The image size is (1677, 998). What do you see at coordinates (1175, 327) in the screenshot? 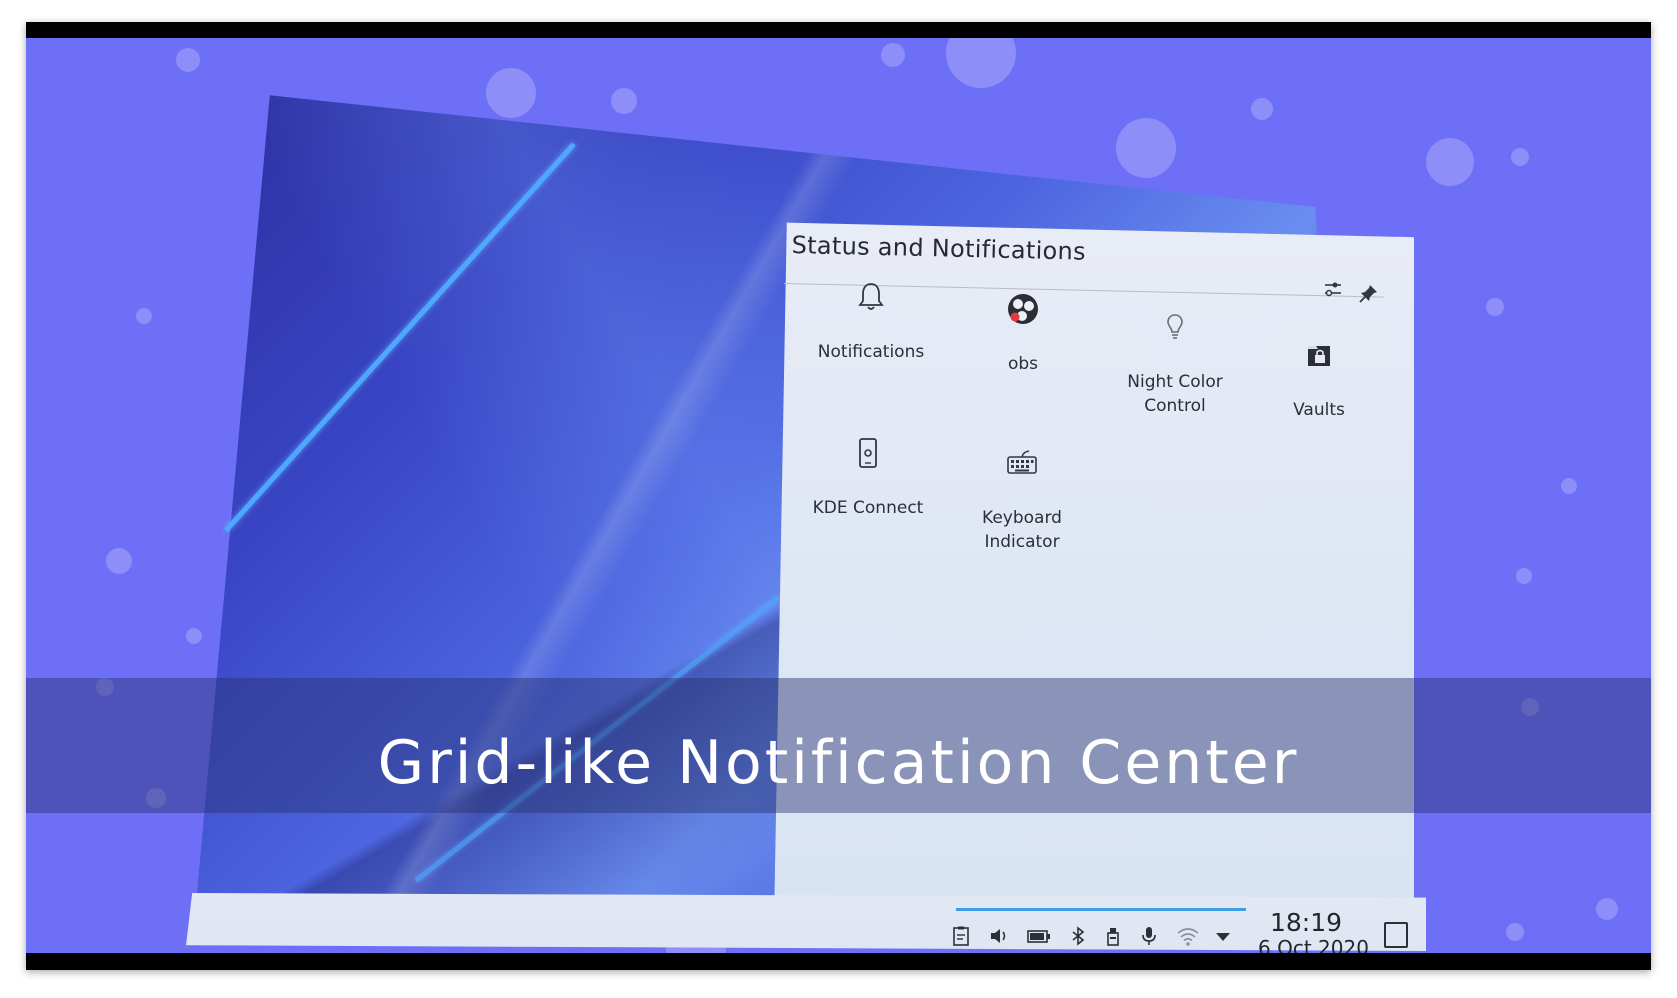
I see `lightbulb-icon` at bounding box center [1175, 327].